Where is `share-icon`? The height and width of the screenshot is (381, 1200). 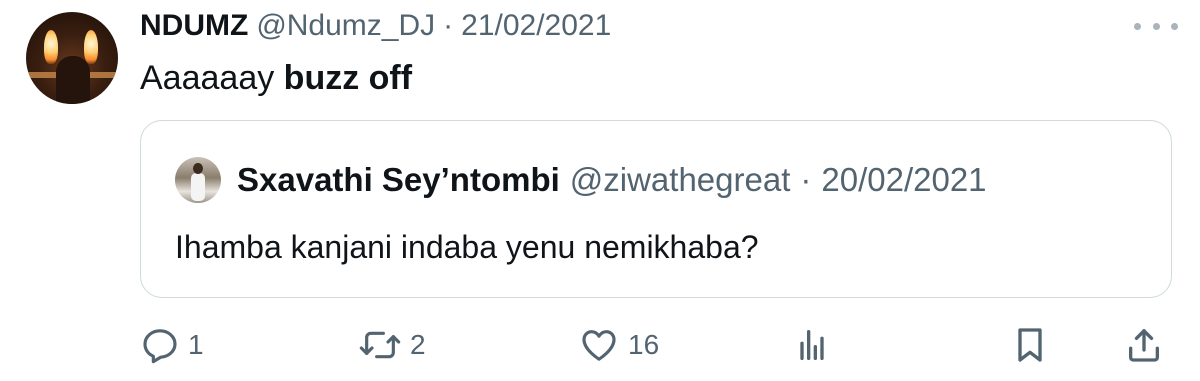
share-icon is located at coordinates (1144, 345).